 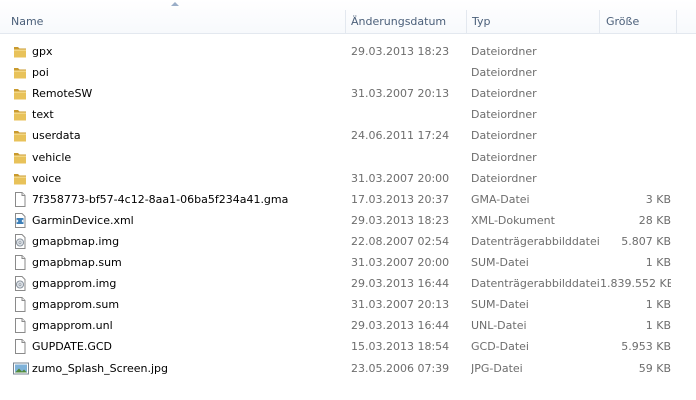 I want to click on file-name: gmapprom.sum, so click(x=76, y=305).